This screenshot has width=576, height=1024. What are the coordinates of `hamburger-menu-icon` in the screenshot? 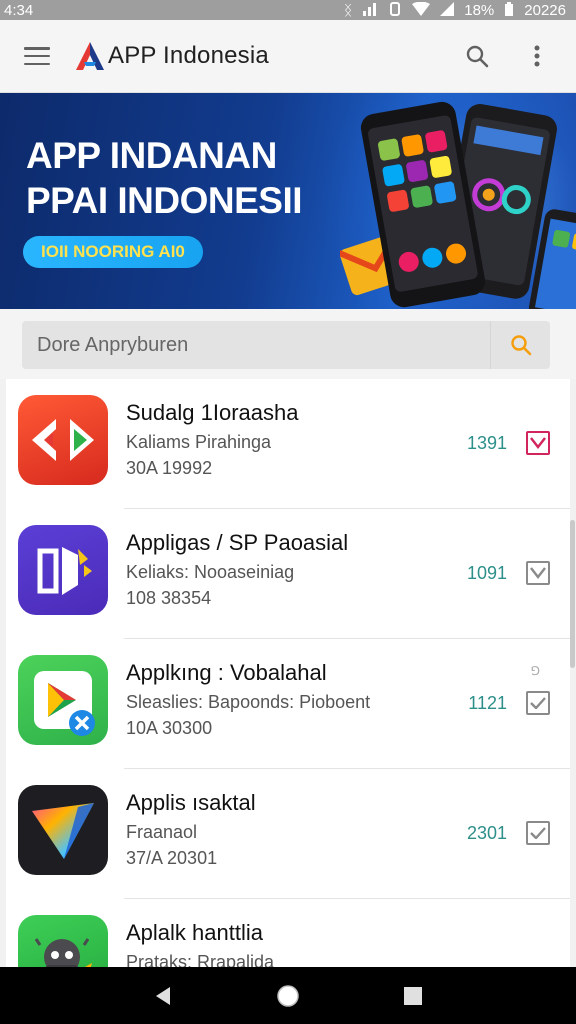 It's located at (37, 56).